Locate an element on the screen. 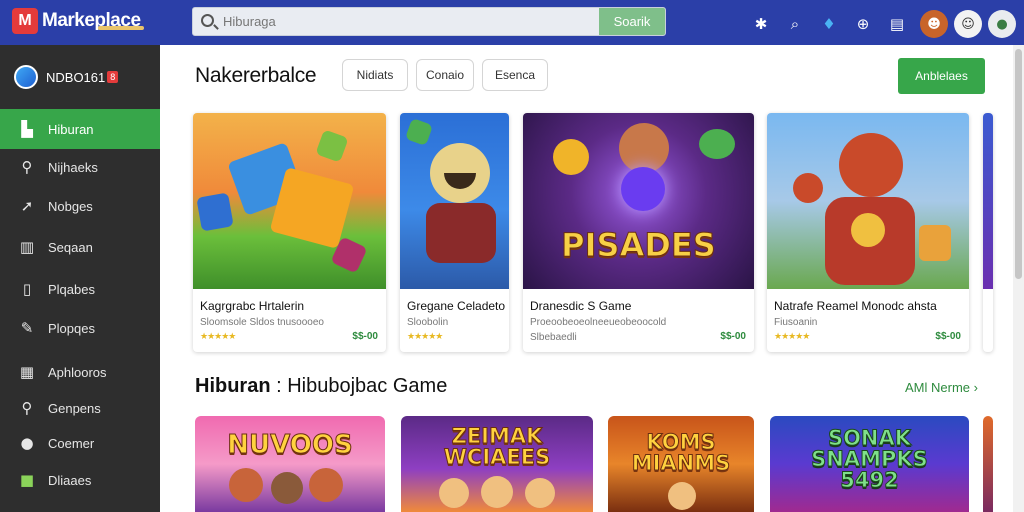  sidebar-item-hiburan: ▙ Hiburan is located at coordinates (80, 129).